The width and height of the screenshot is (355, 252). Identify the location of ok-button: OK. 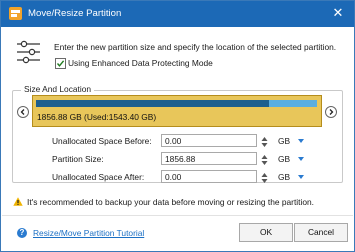
(266, 232).